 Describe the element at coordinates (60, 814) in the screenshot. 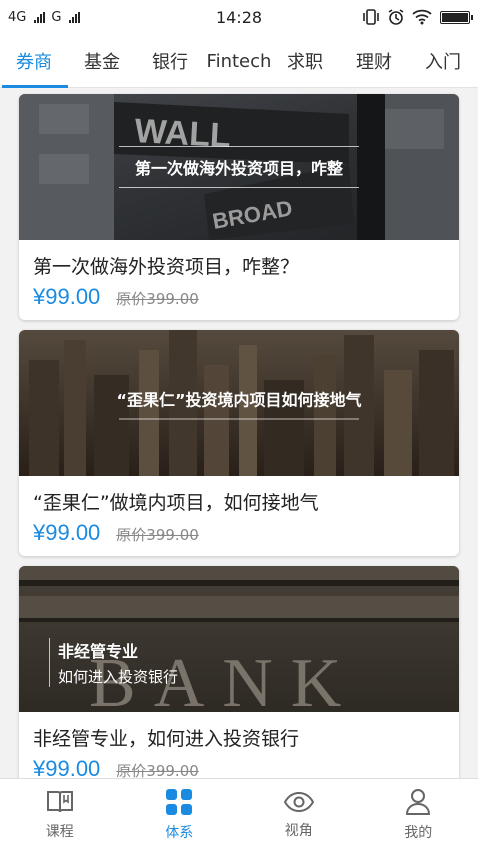

I see `nav-courses: 课程` at that location.